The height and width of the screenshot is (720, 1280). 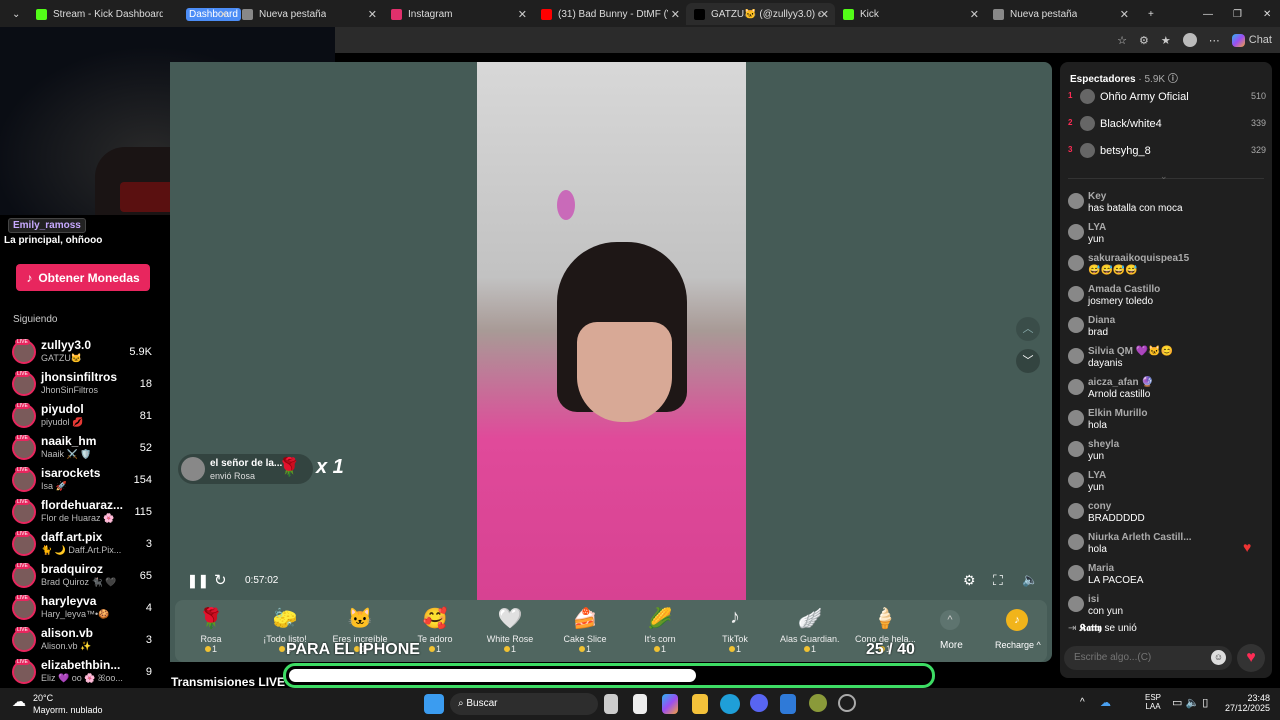 What do you see at coordinates (43, 698) in the screenshot?
I see `temperature: 20°C` at bounding box center [43, 698].